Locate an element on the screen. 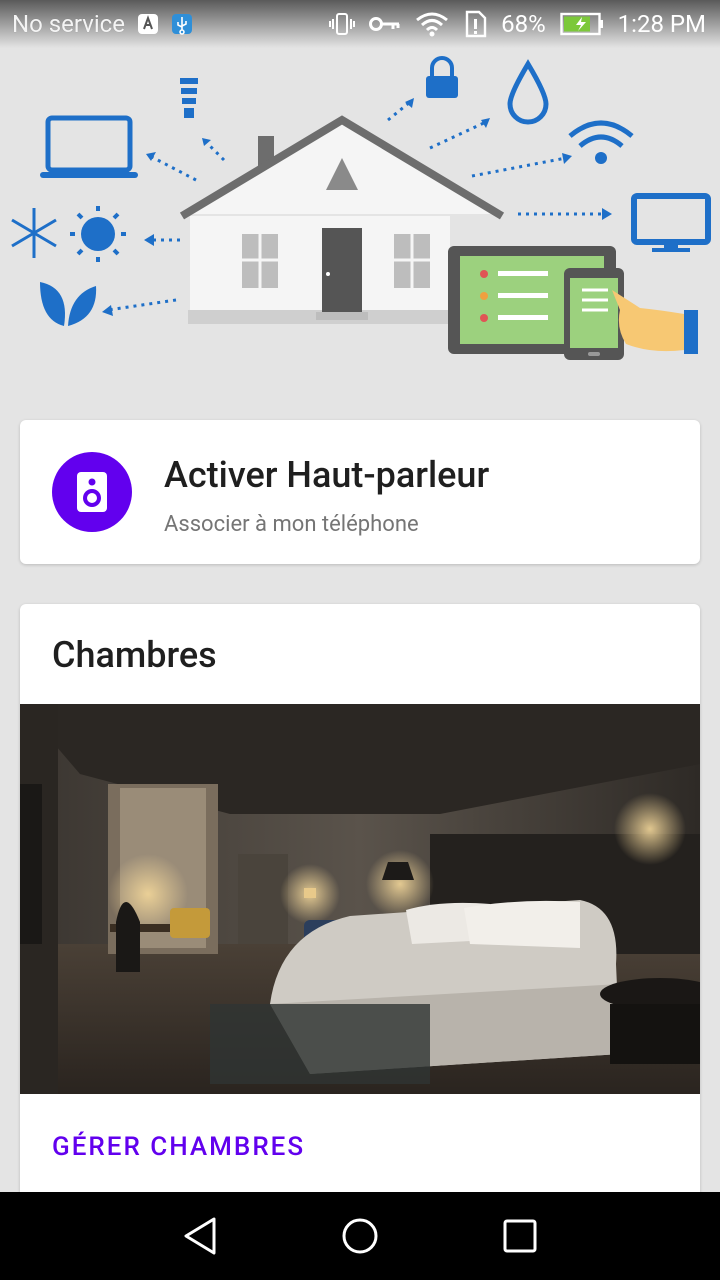 The height and width of the screenshot is (1280, 720). water-drop-icon is located at coordinates (528, 92).